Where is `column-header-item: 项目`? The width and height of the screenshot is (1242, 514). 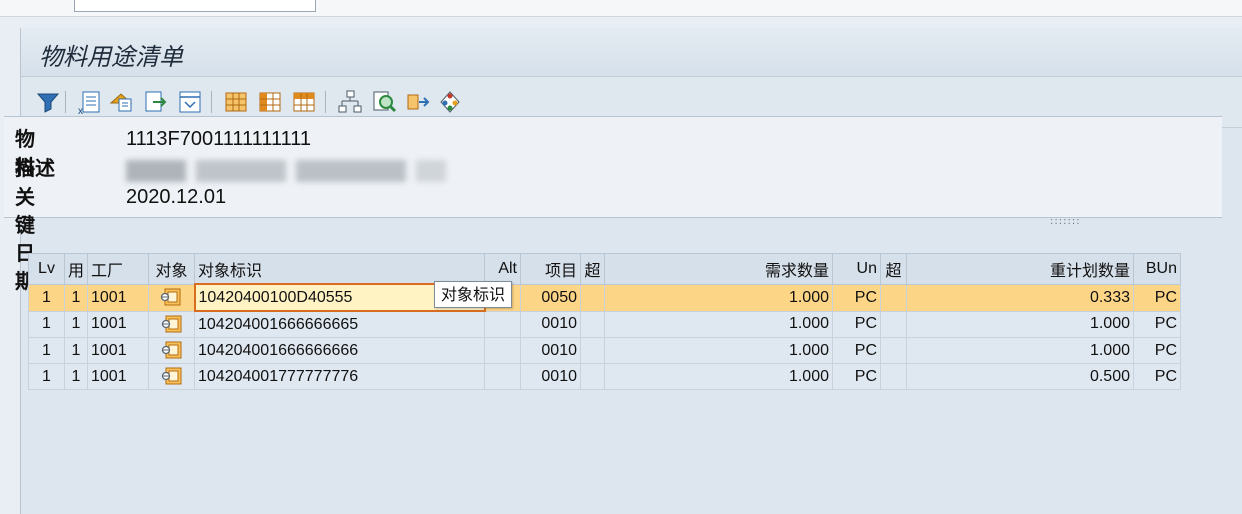
column-header-item: 项目 is located at coordinates (550, 269).